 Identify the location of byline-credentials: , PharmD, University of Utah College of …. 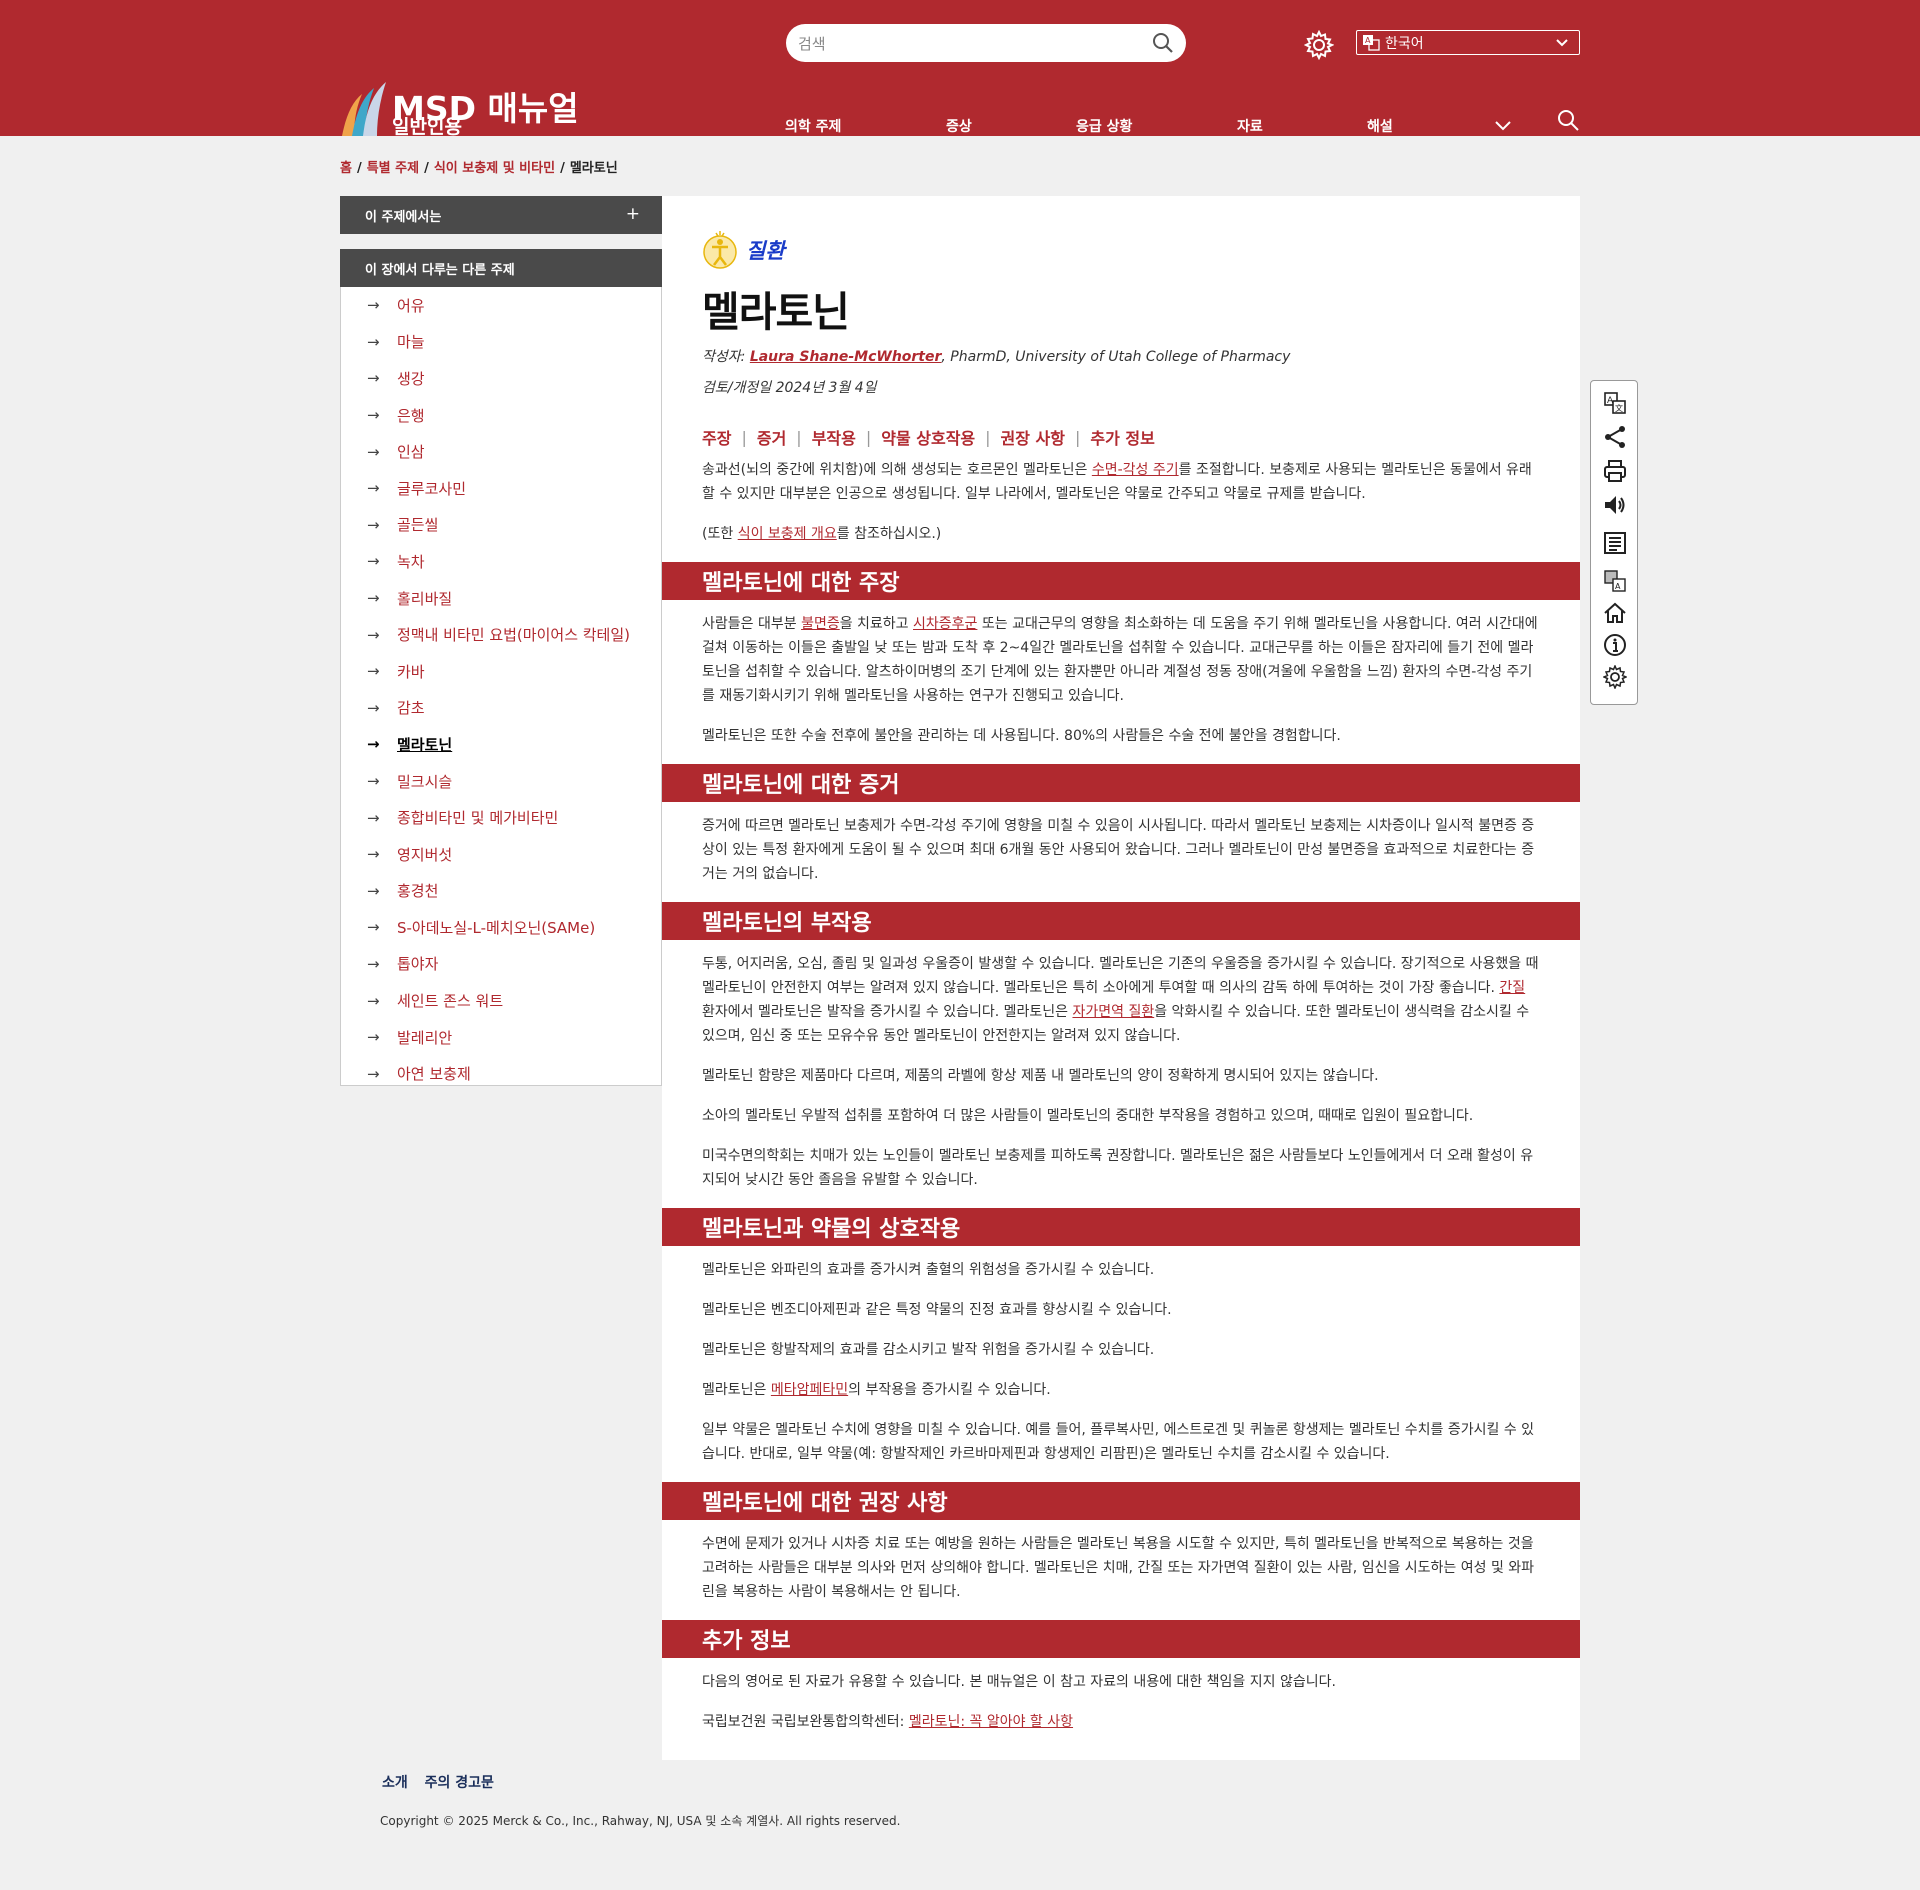
(1116, 357).